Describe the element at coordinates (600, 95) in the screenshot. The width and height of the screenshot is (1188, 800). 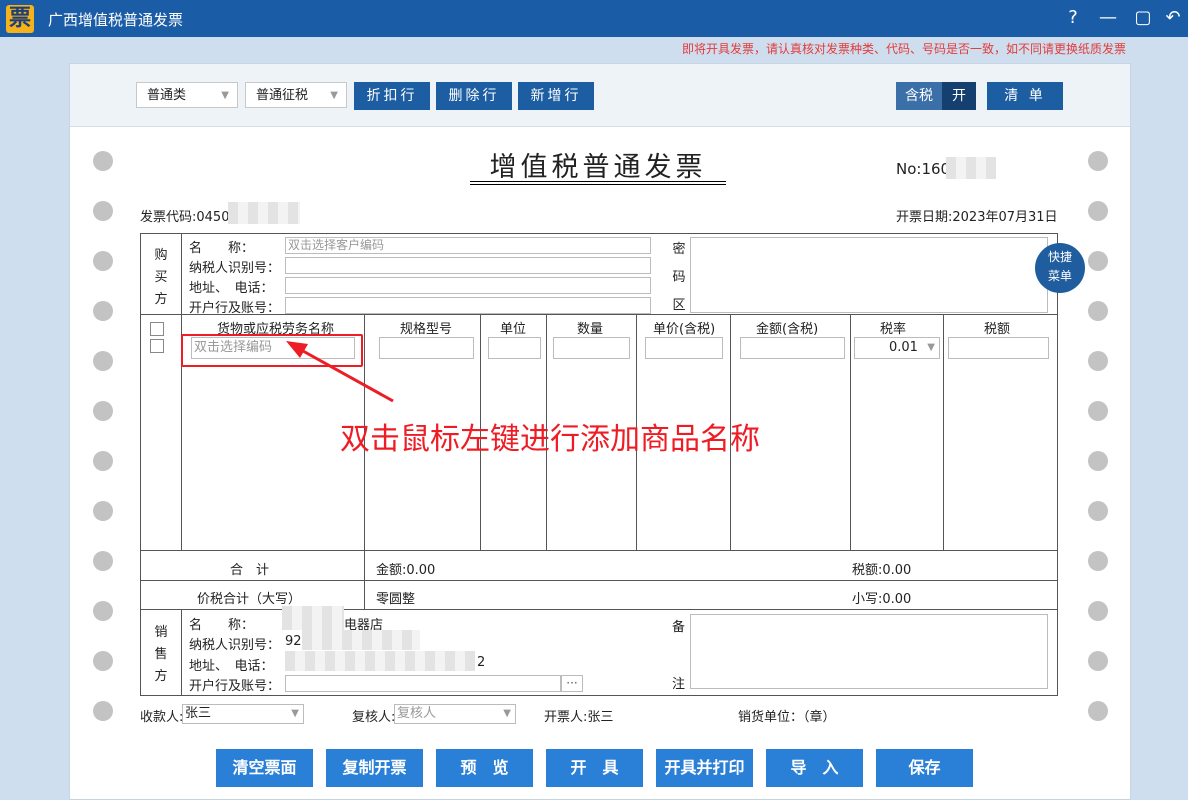
I see `toolbar: 普通类 ▼ 普通征税 ▼ 折扣行 删除行 新增行 含税 开 清 单` at that location.